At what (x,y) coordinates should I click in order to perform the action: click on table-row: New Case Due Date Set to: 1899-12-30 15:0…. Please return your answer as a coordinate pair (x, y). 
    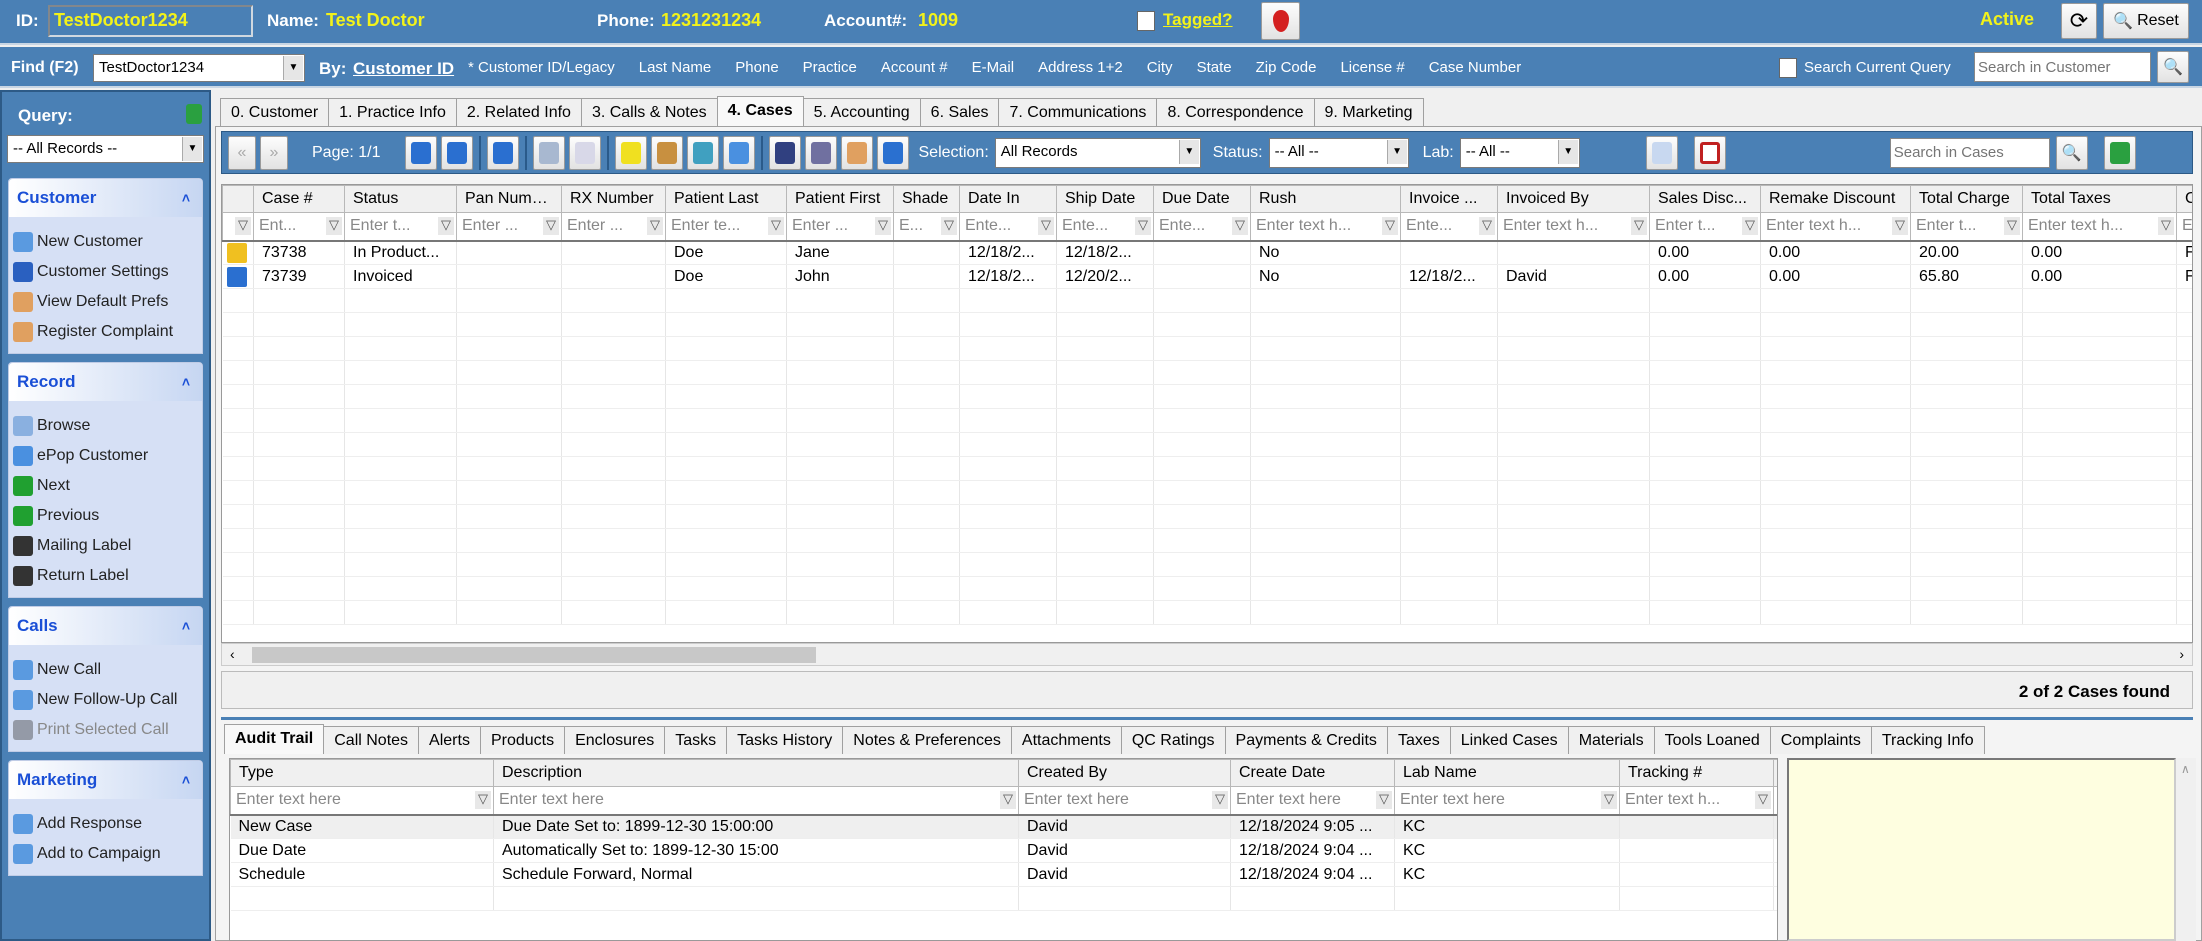
    Looking at the image, I should click on (1003, 826).